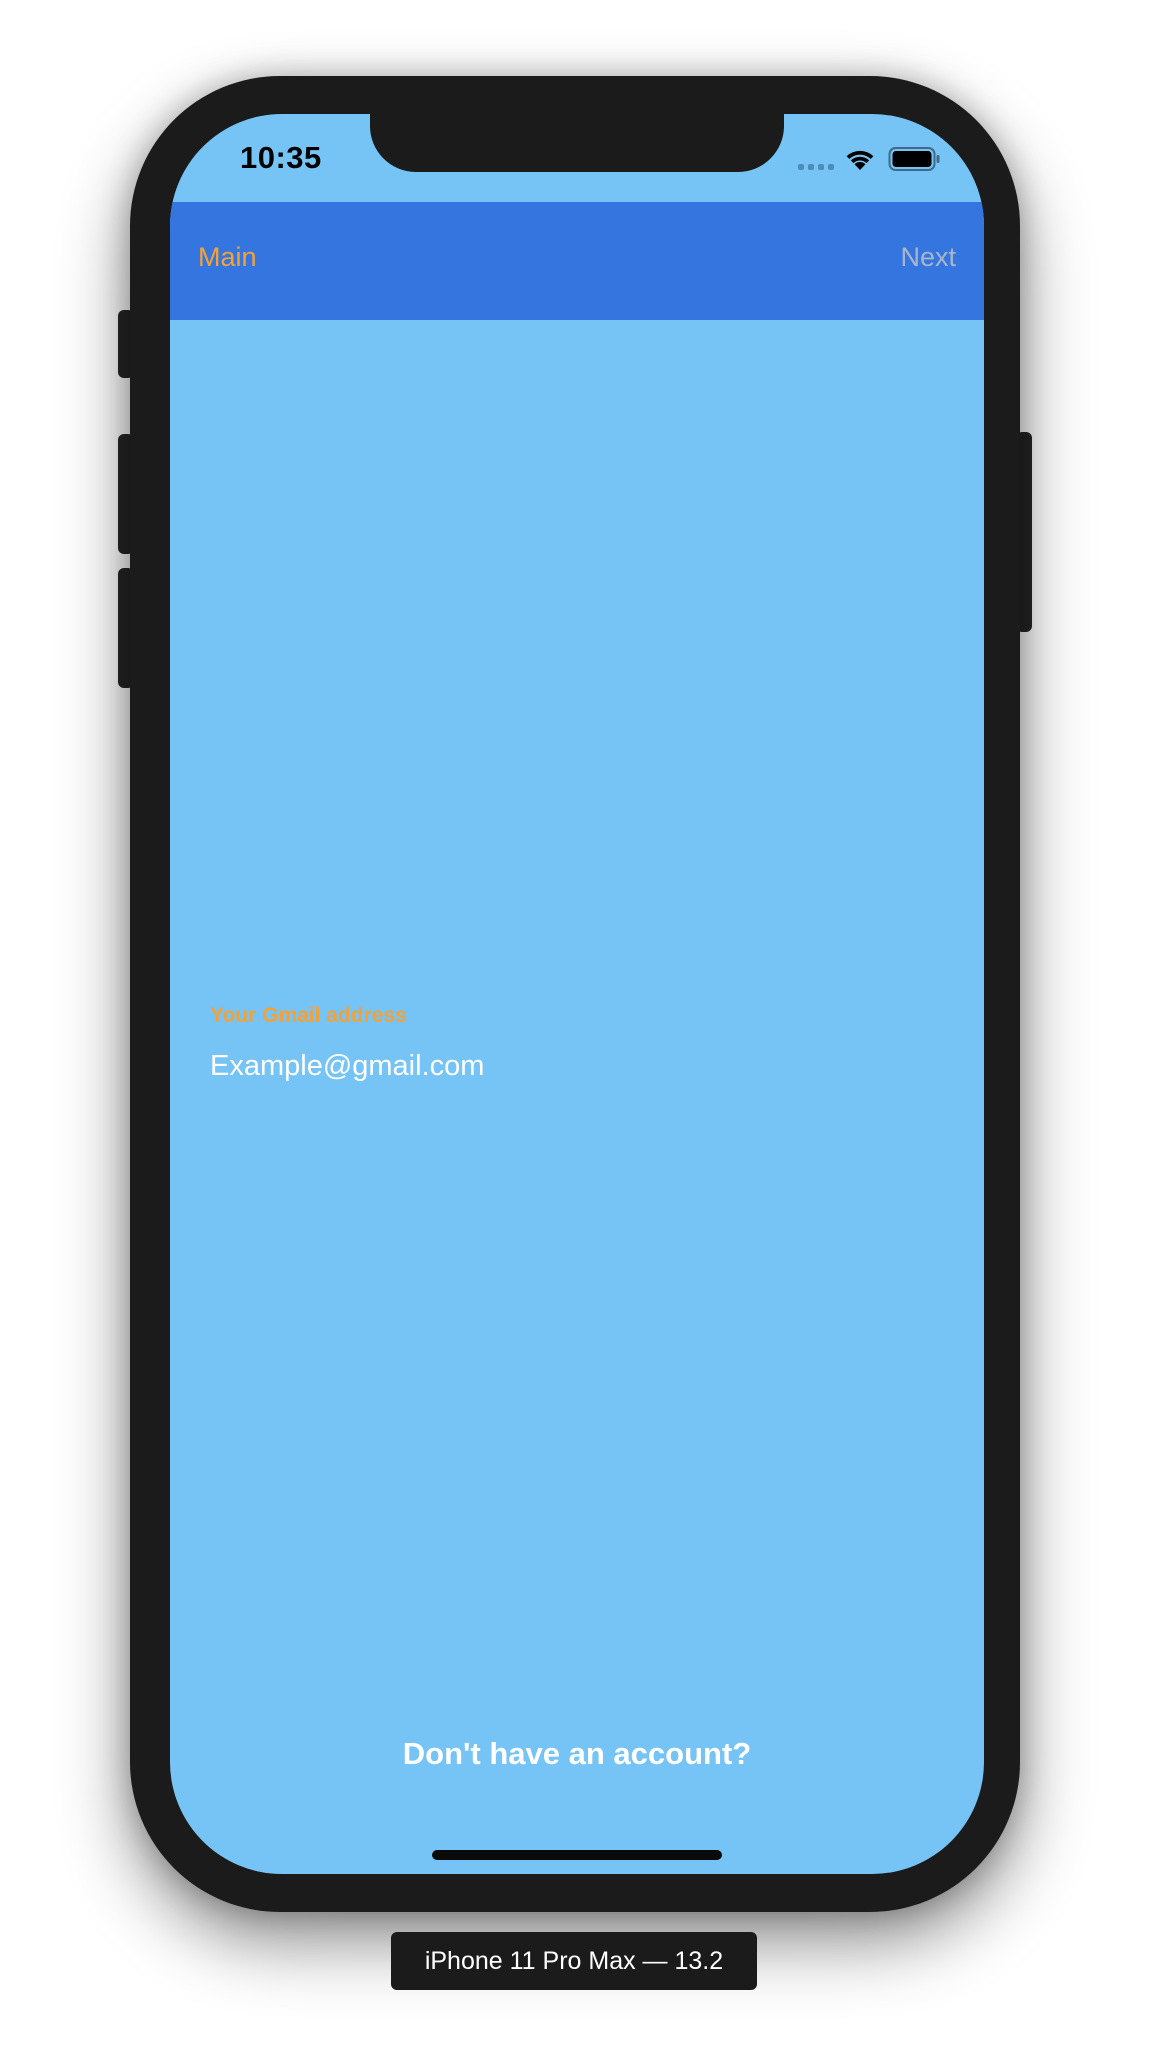 This screenshot has width=1152, height=2062. I want to click on wifi-icon, so click(860, 160).